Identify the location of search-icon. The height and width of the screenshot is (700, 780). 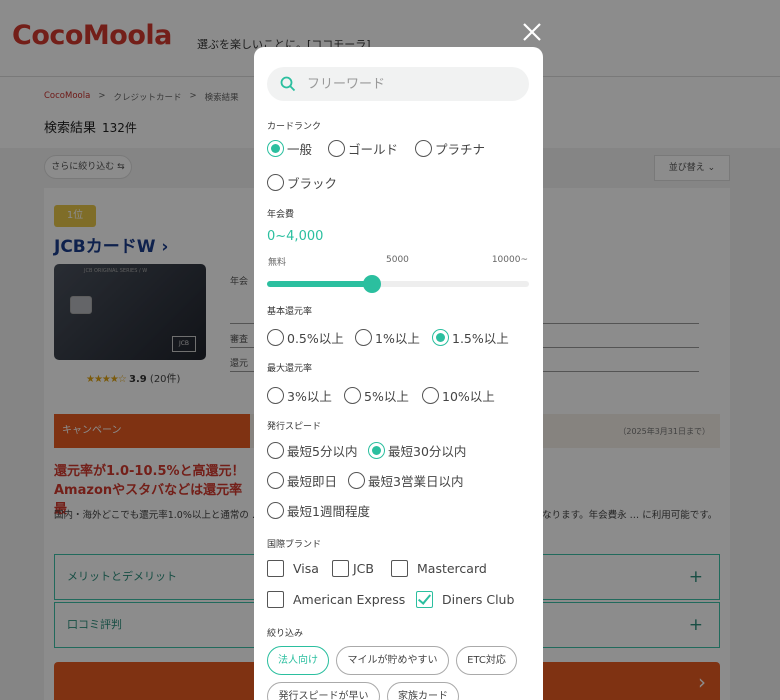
(288, 84).